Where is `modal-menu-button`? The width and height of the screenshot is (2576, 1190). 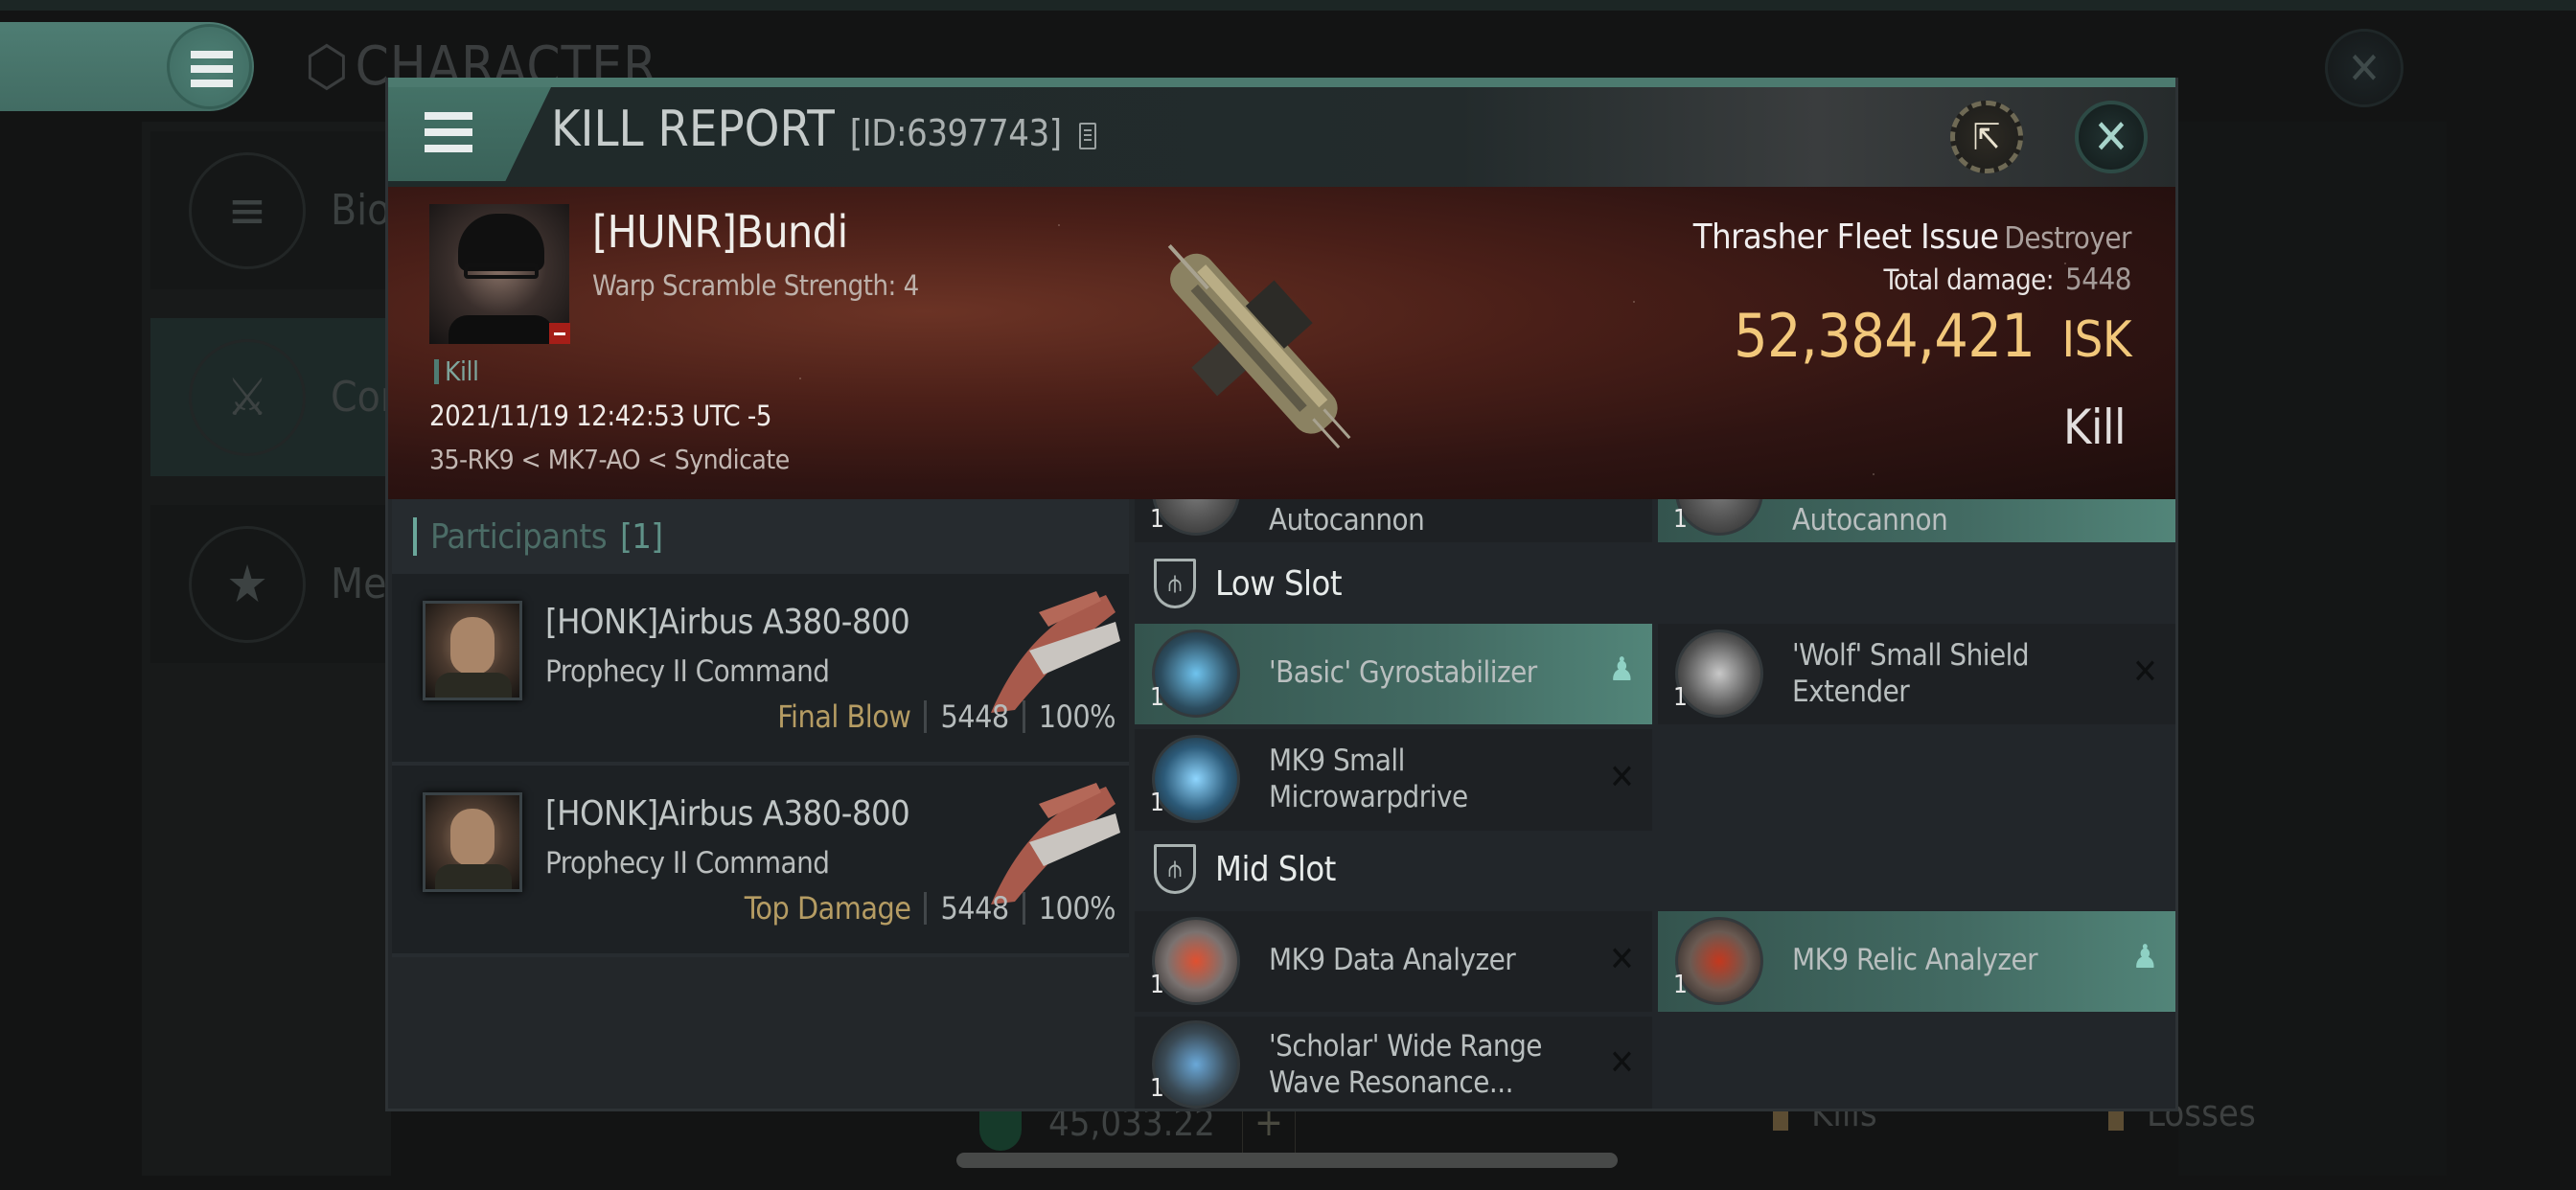
modal-menu-button is located at coordinates (469, 134).